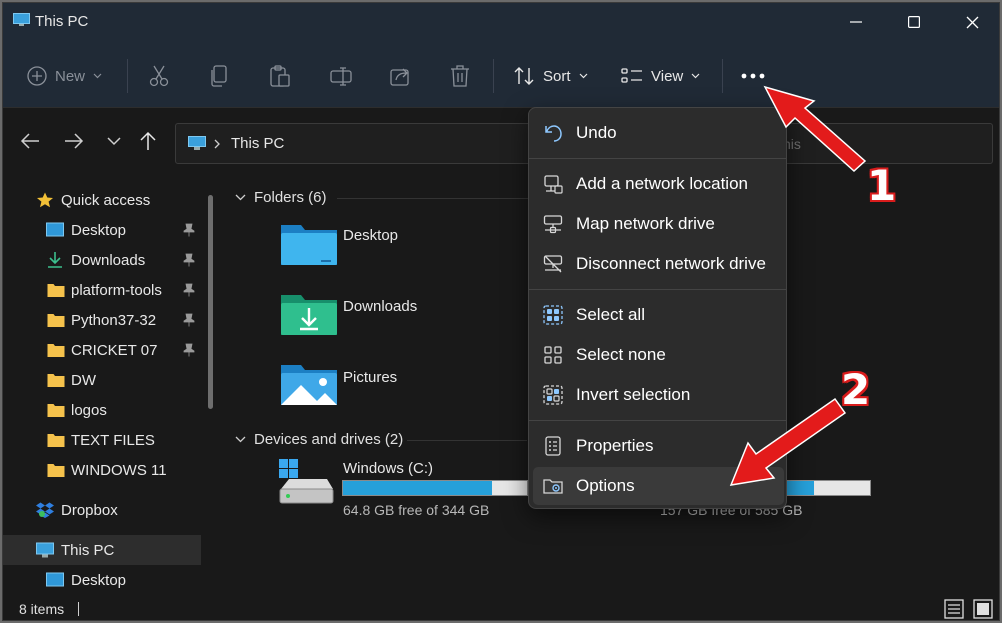 The image size is (1002, 623). I want to click on annotation-number-2: 2, so click(856, 389).